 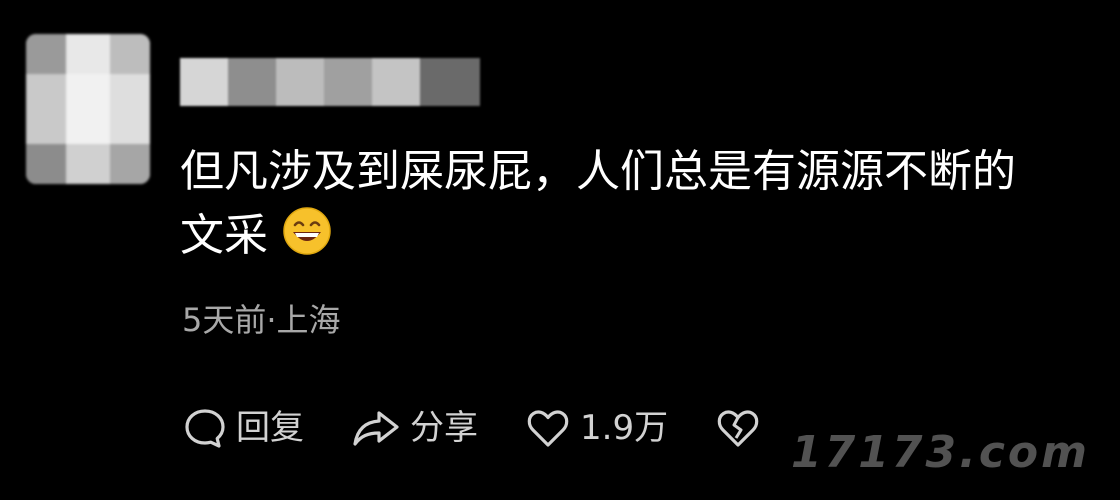 What do you see at coordinates (444, 428) in the screenshot?
I see `share-label: 分享` at bounding box center [444, 428].